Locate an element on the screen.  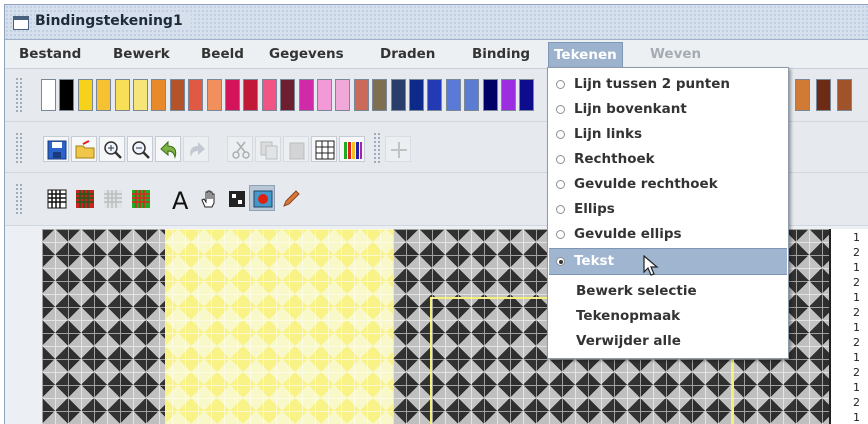
menu-item-bewerk-selectie: Bewerk selectie is located at coordinates (668, 291).